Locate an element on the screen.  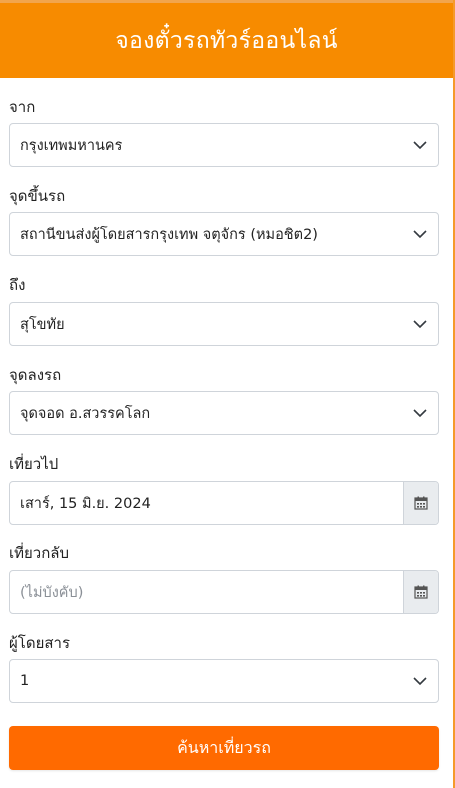
passengers-value: 1 is located at coordinates (25, 681).